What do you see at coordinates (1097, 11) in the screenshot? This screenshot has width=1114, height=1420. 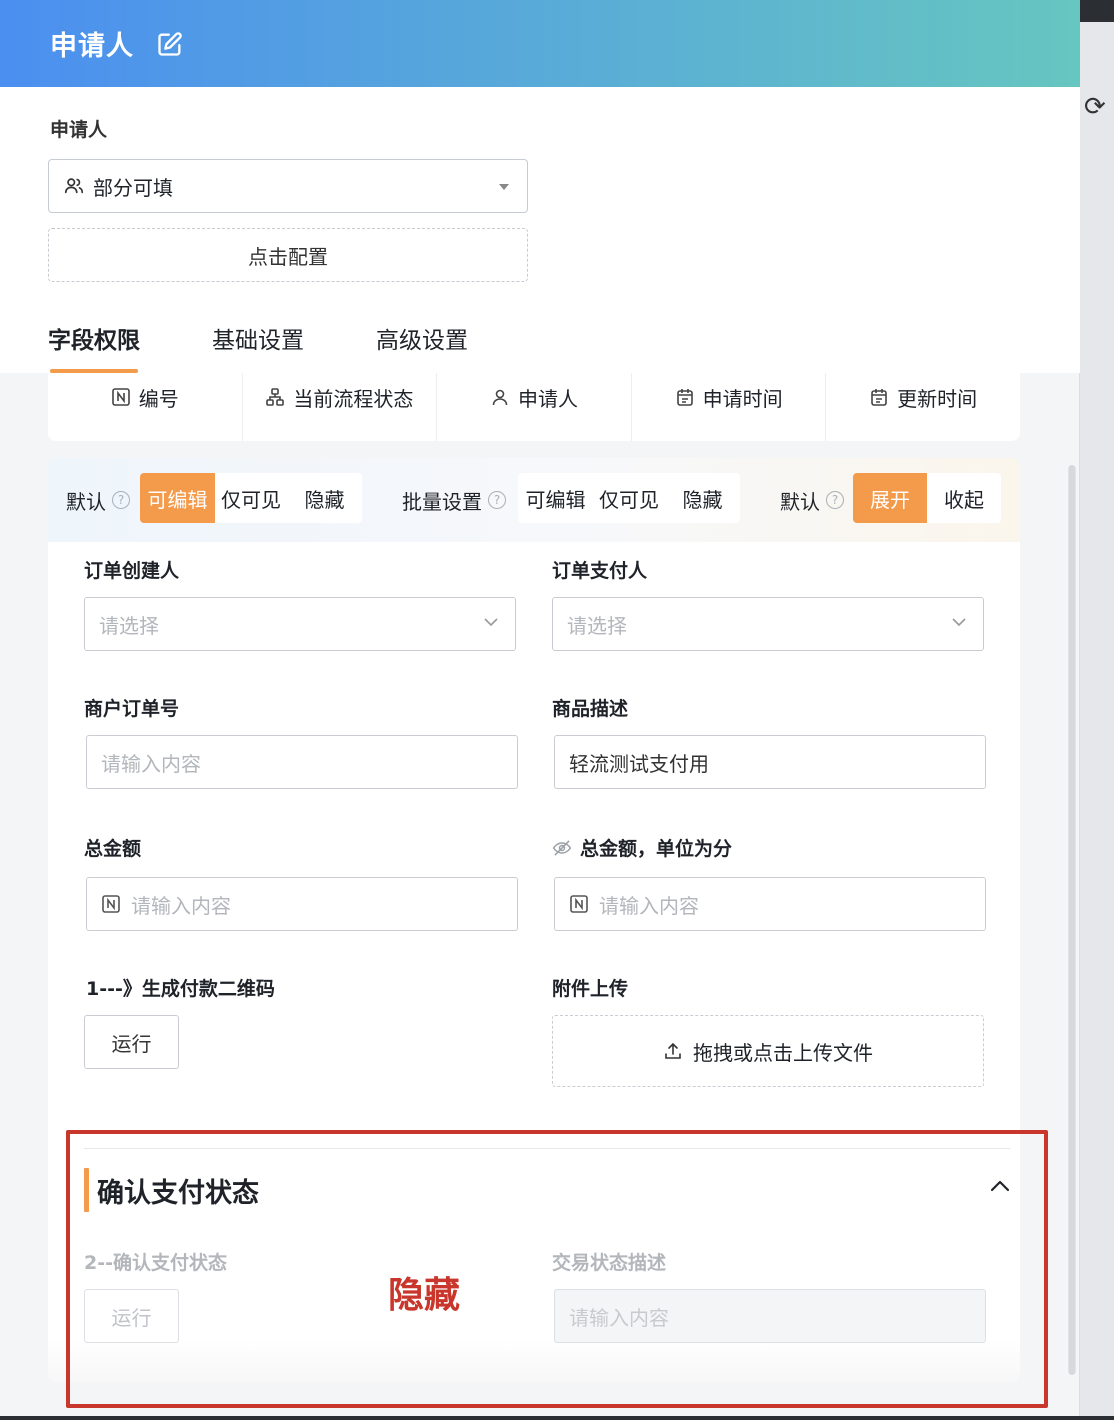 I see `background-toolbar` at bounding box center [1097, 11].